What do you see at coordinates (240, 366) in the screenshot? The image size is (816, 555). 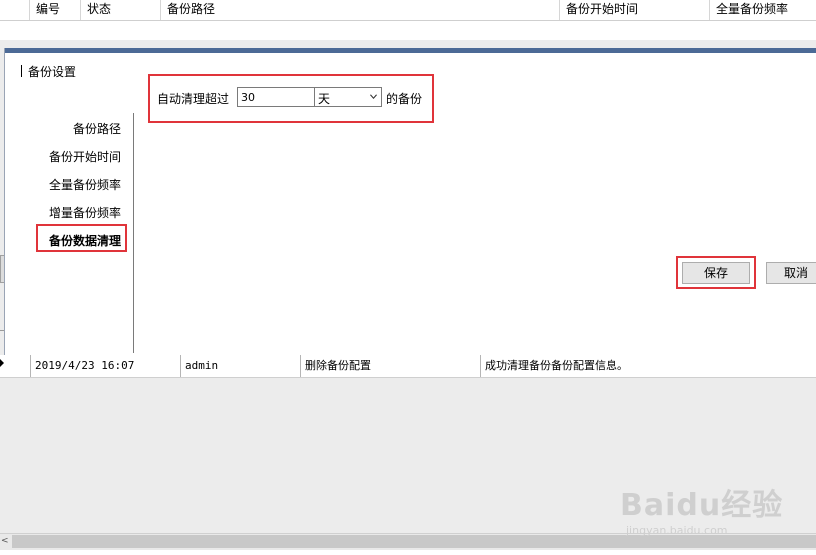 I see `log-user-cell: admin` at bounding box center [240, 366].